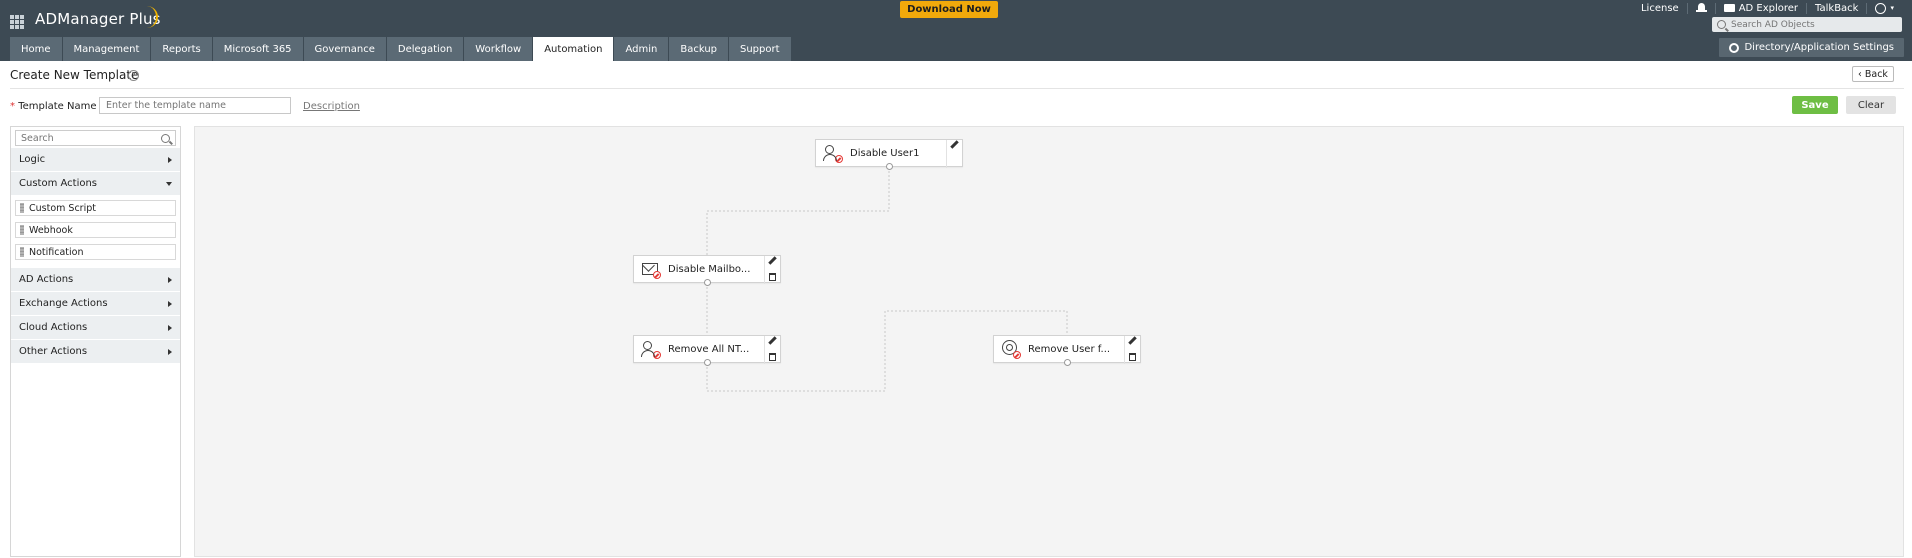 This screenshot has height=558, width=1912. Describe the element at coordinates (95, 280) in the screenshot. I see `palette-category-ad-actions: AD Actions` at that location.